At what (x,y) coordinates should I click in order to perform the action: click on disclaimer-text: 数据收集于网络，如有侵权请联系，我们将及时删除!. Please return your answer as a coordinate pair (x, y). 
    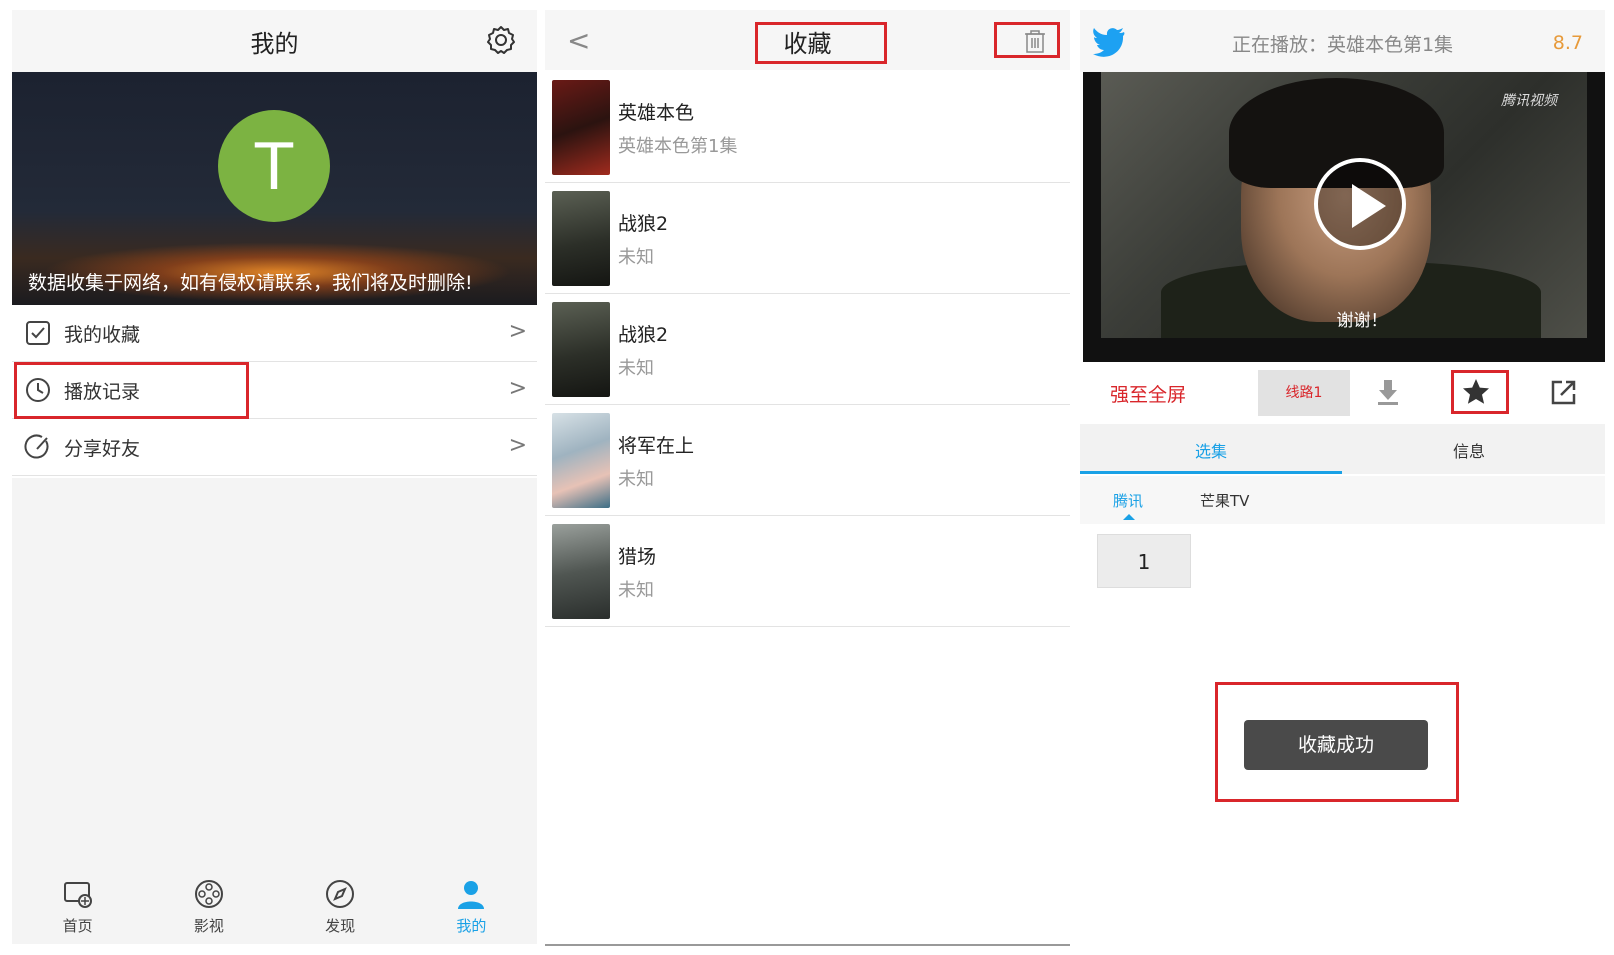
    Looking at the image, I should click on (250, 283).